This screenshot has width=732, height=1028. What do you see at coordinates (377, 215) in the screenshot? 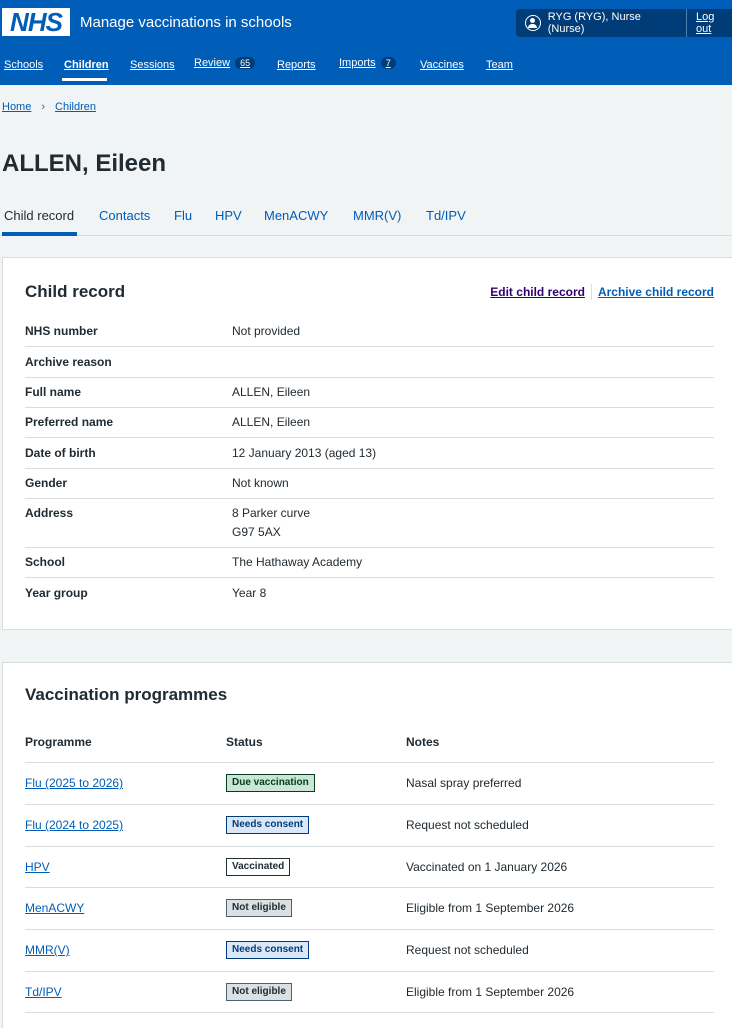
I see `tab-mmrv: MMR(V)` at bounding box center [377, 215].